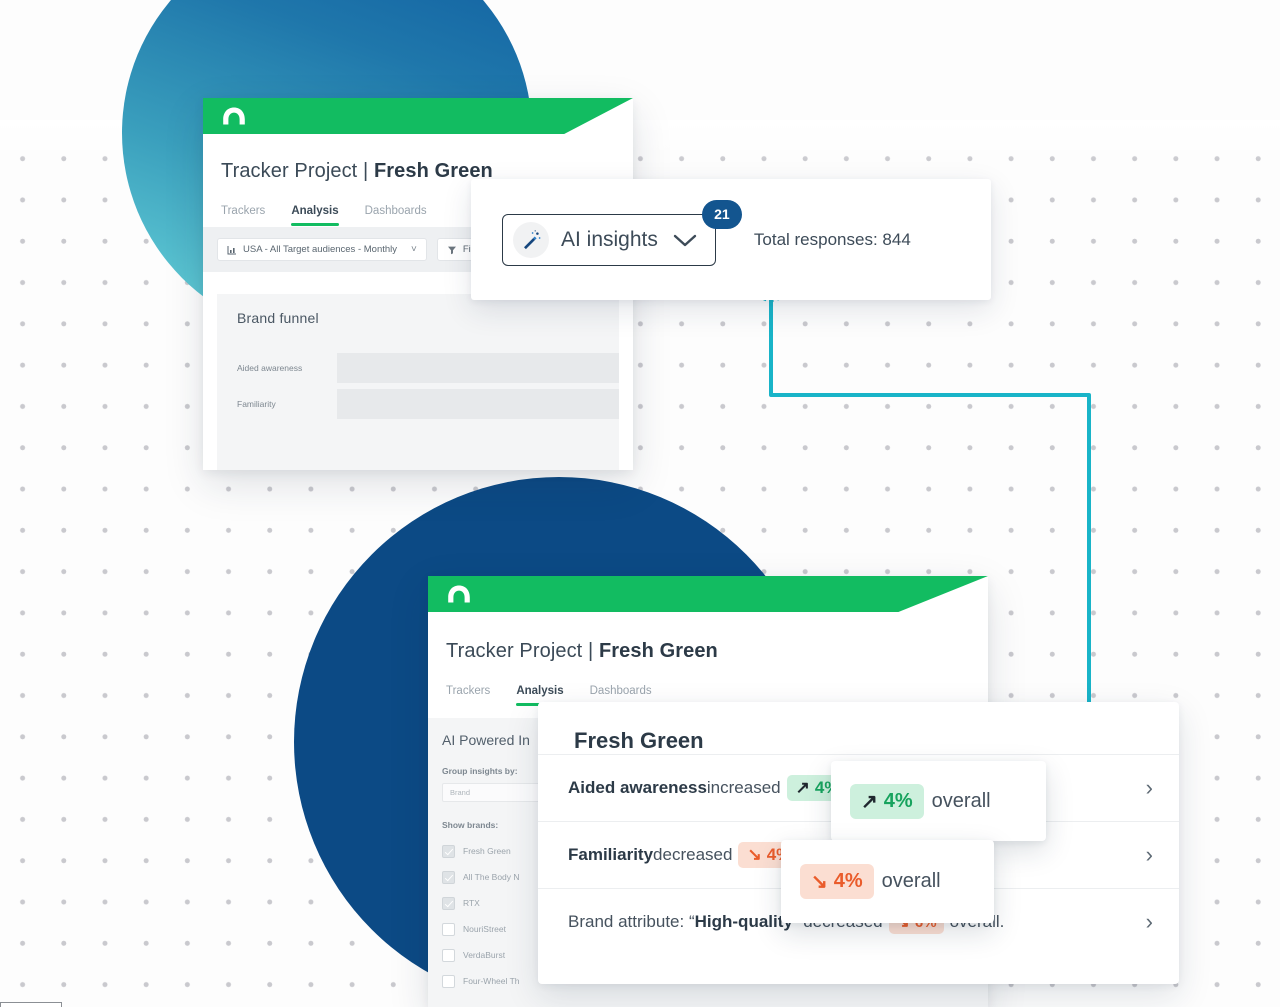  Describe the element at coordinates (270, 368) in the screenshot. I see `funnel-row-label: Aided awareness` at that location.